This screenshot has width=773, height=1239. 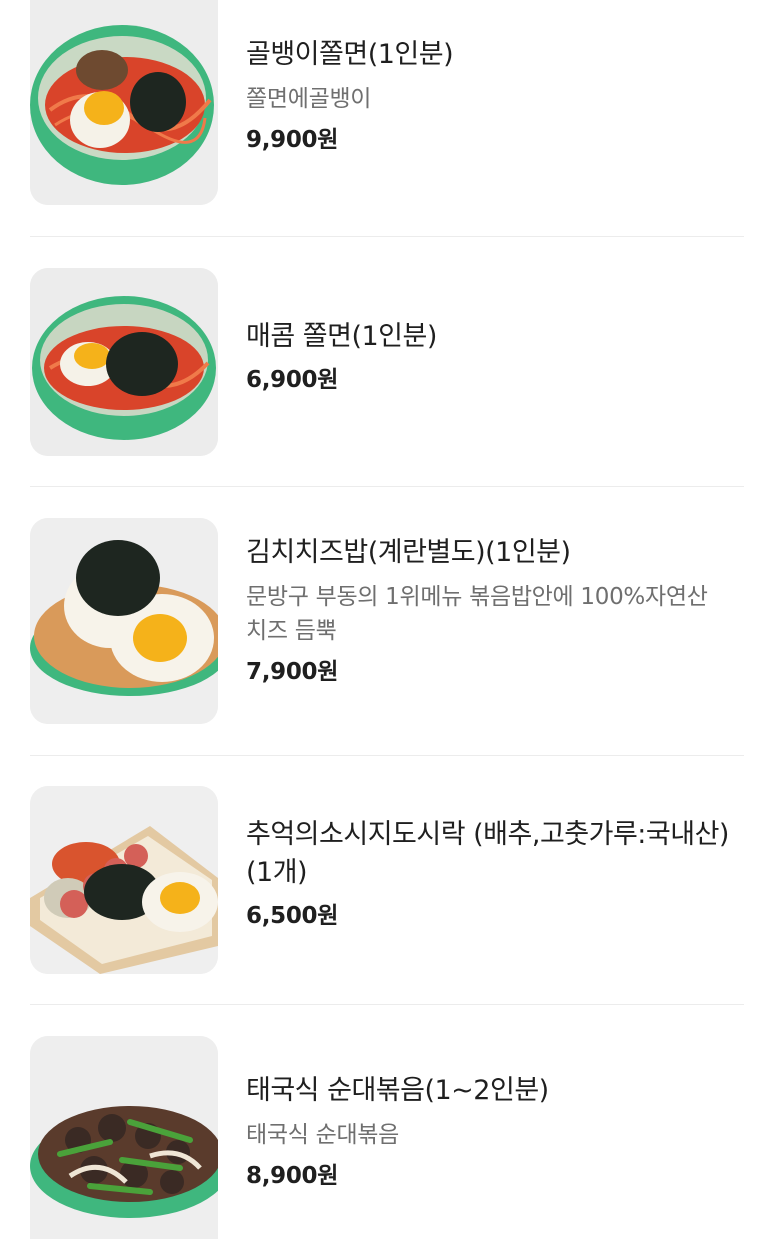 What do you see at coordinates (124, 621) in the screenshot?
I see `food-image-kimchi-cheese-rice` at bounding box center [124, 621].